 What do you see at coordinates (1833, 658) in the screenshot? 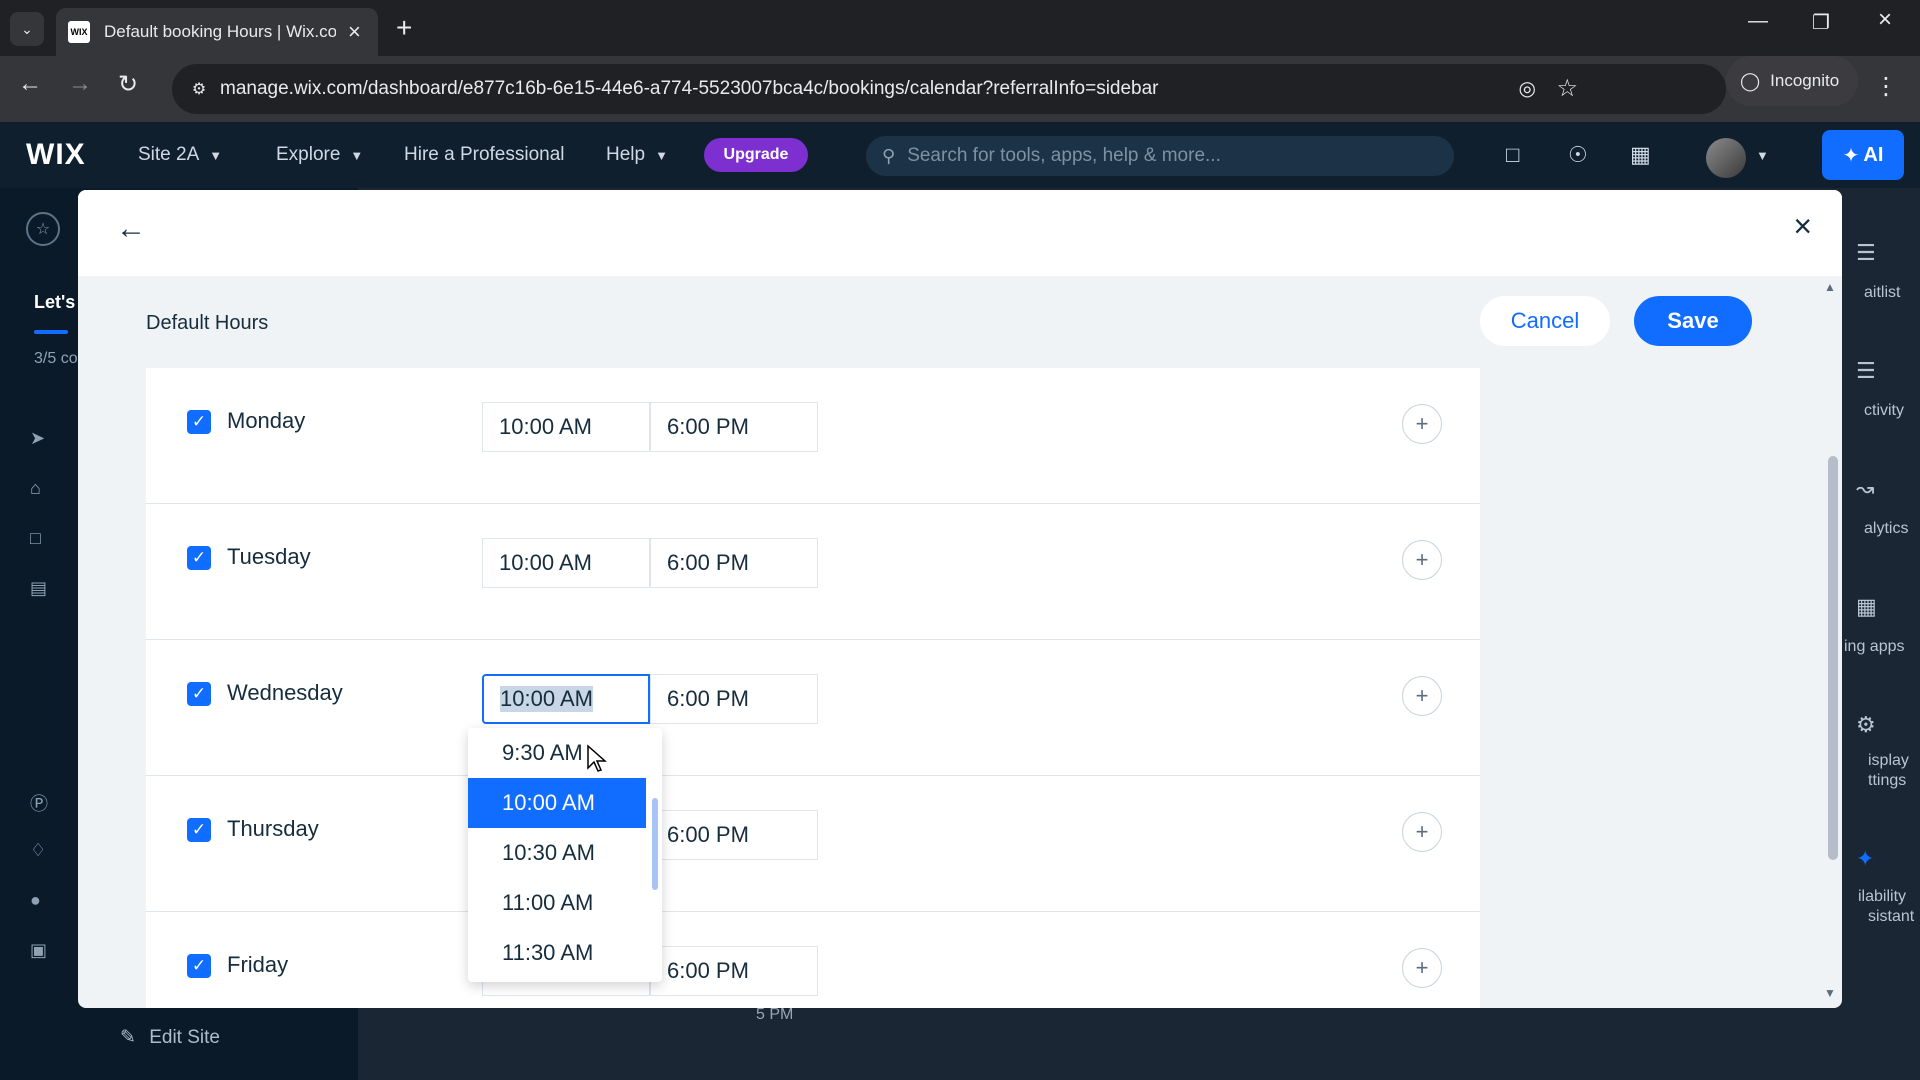
I see `modal-scrollbar` at bounding box center [1833, 658].